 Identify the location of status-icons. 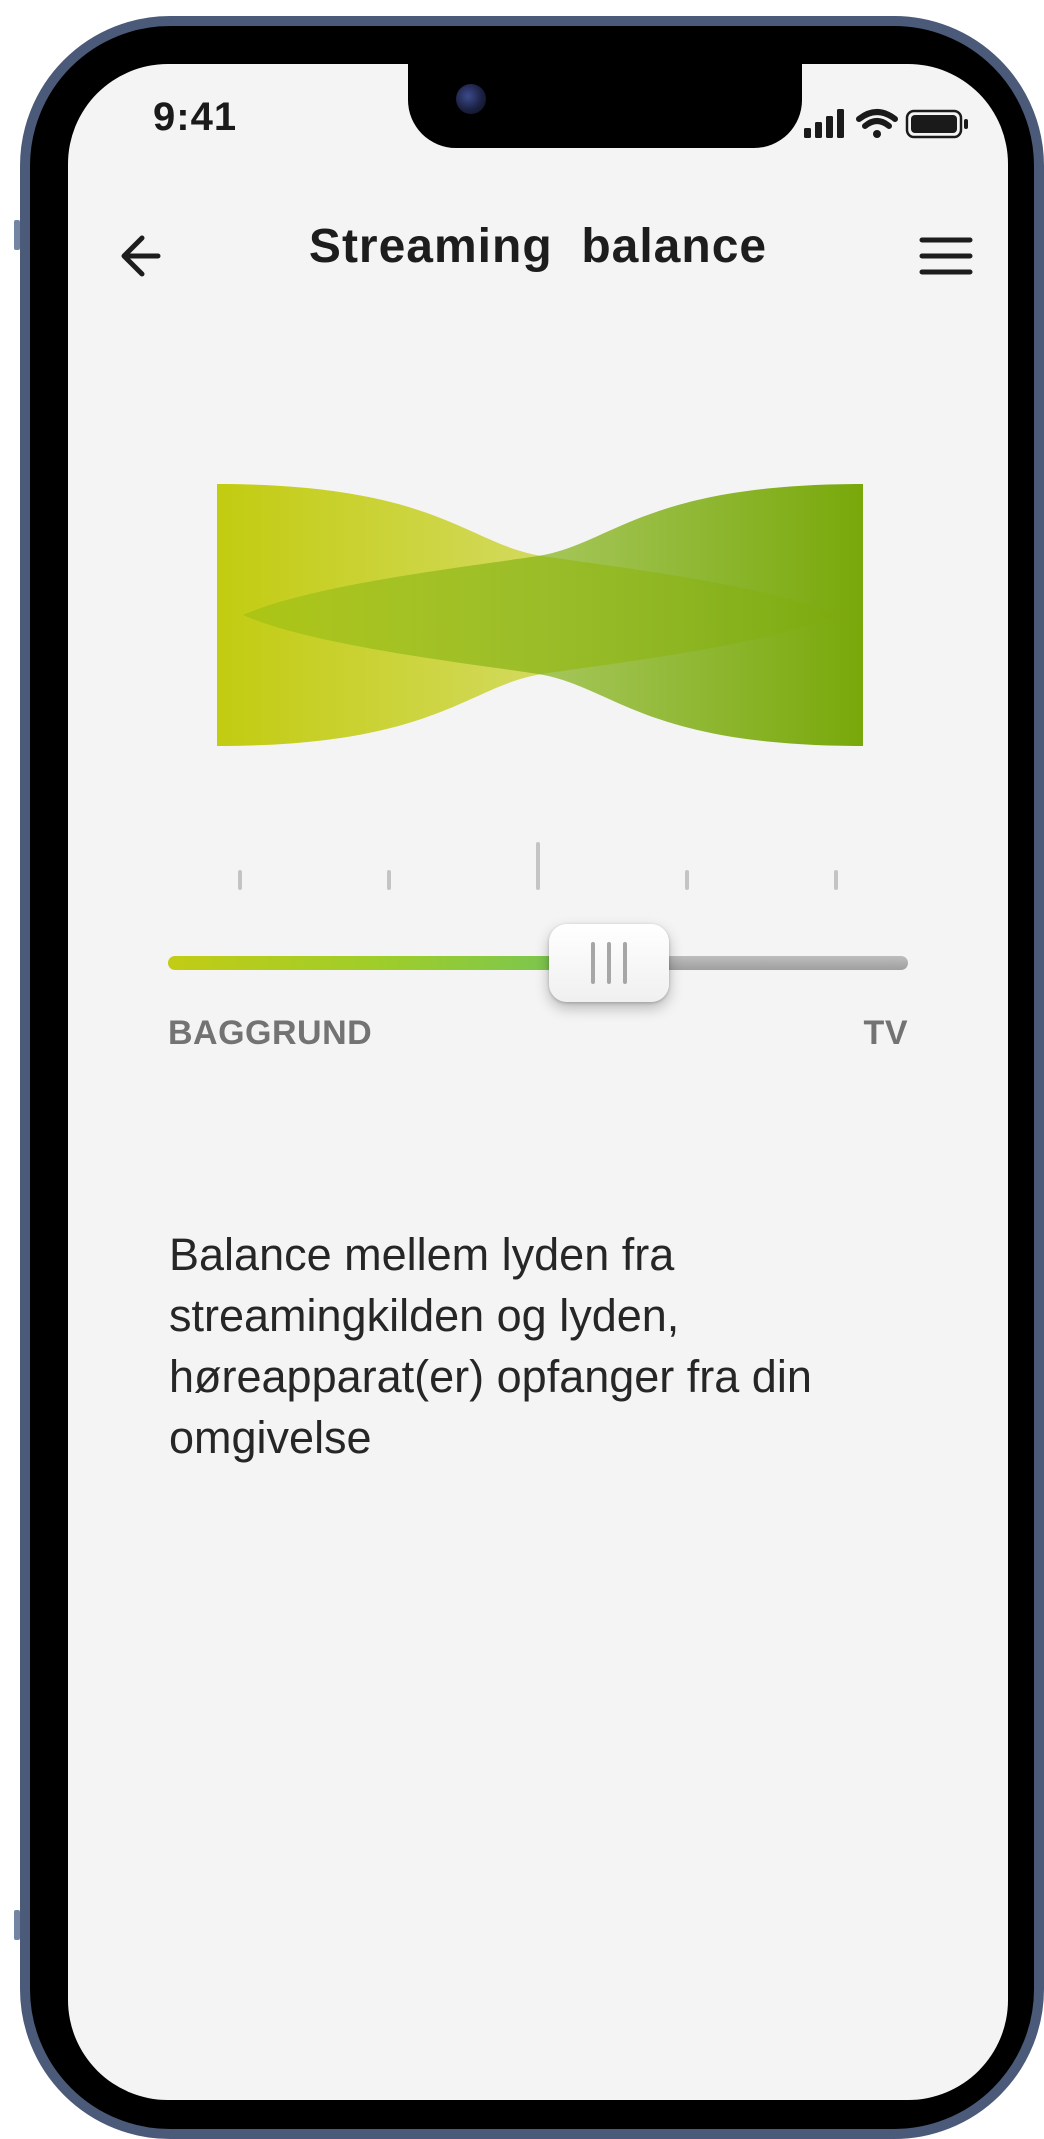
(886, 124).